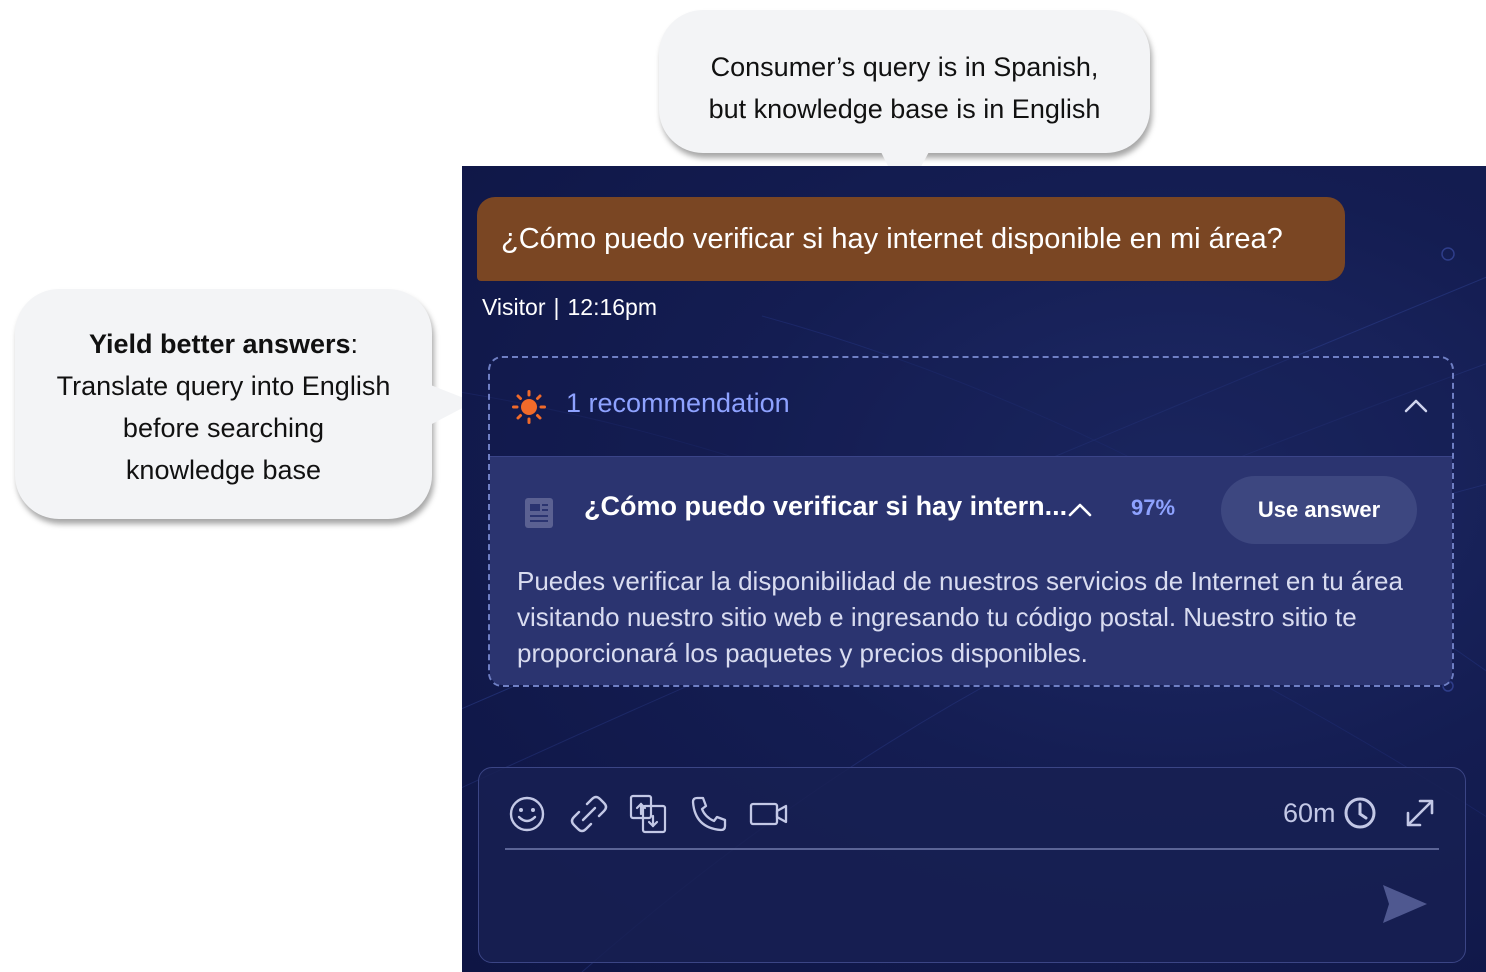  What do you see at coordinates (769, 814) in the screenshot?
I see `video-icon` at bounding box center [769, 814].